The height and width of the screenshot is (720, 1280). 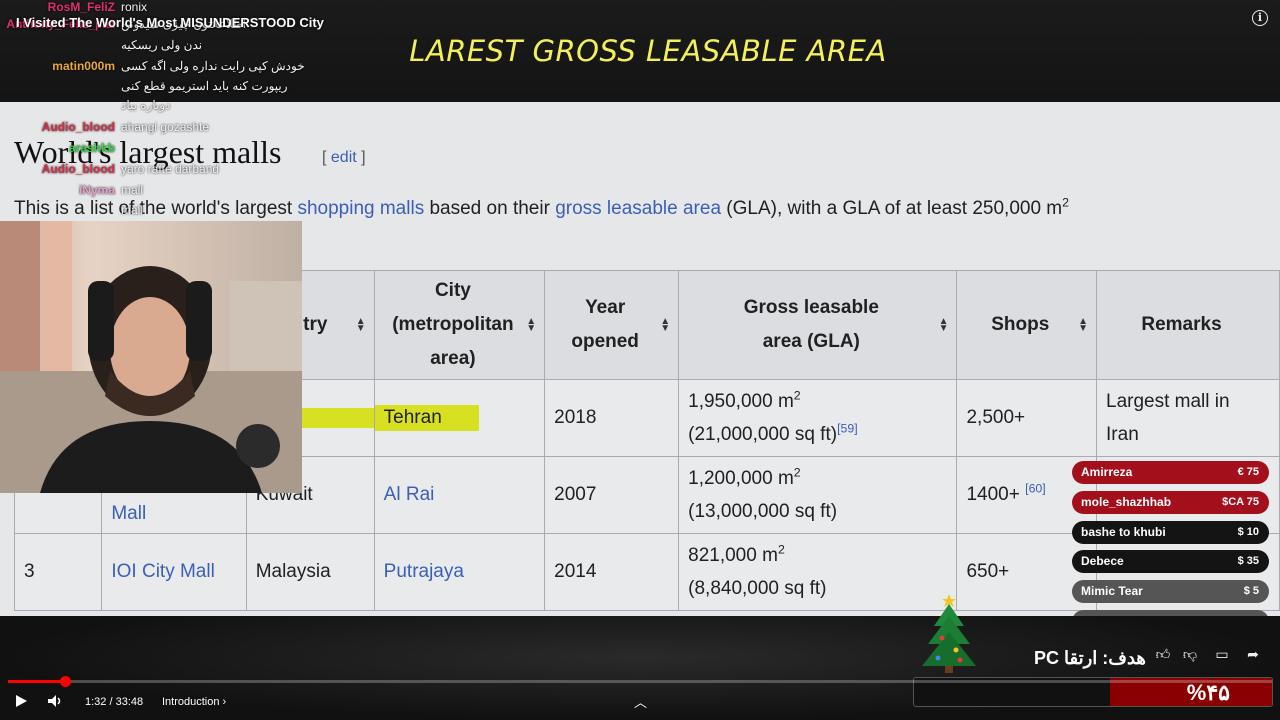 What do you see at coordinates (612, 418) in the screenshot?
I see `year-cell: 2018` at bounding box center [612, 418].